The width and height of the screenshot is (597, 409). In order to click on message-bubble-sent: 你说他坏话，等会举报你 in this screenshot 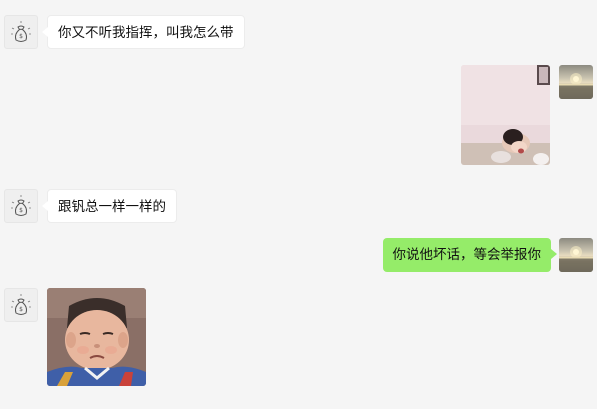, I will do `click(469, 255)`.